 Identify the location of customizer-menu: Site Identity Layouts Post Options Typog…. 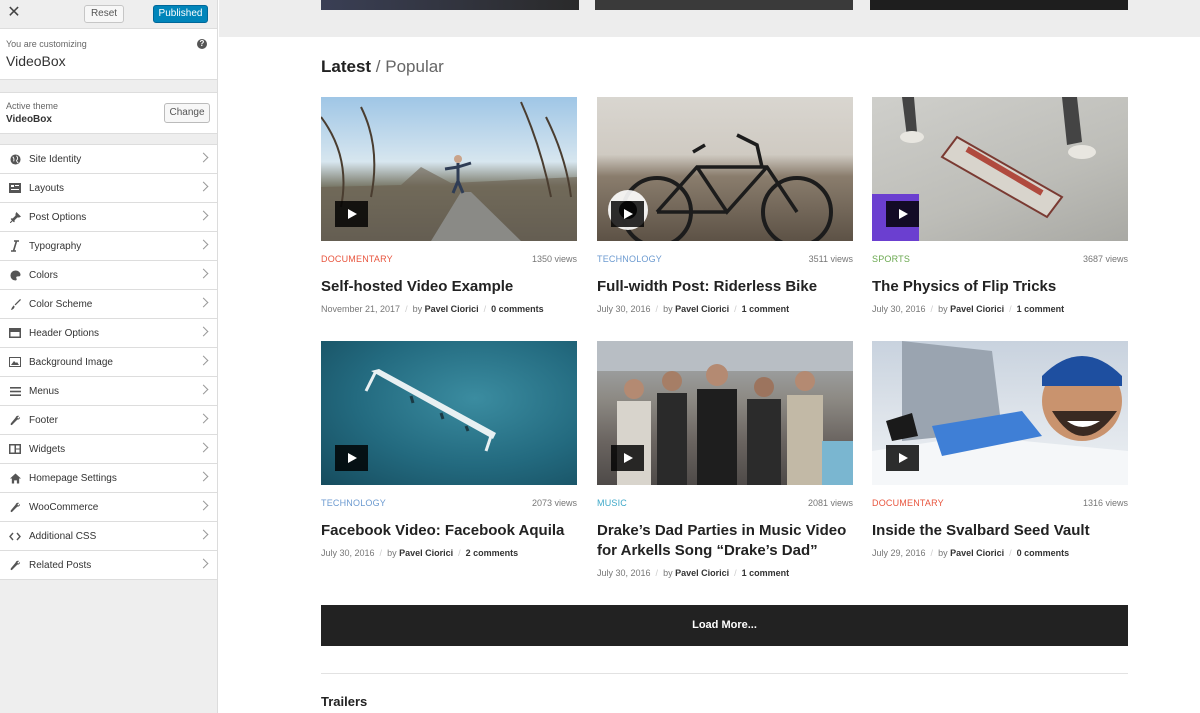
(108, 362).